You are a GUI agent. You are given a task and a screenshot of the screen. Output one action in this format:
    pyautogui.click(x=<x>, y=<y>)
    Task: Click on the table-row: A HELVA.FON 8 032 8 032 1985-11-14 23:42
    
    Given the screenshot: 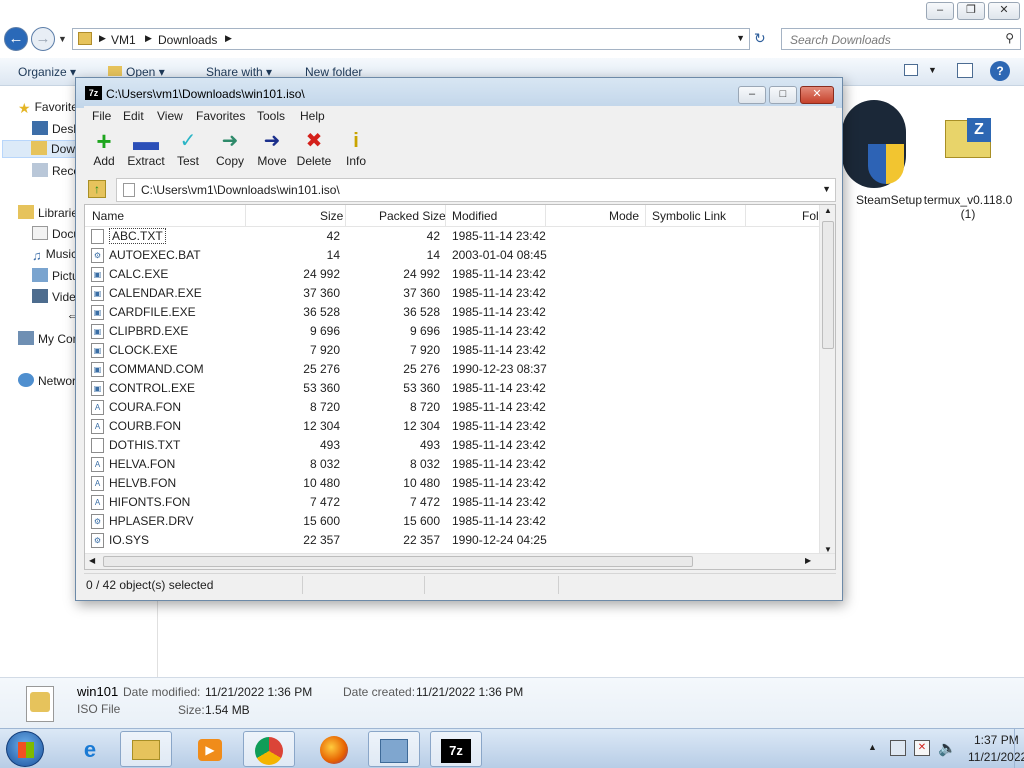 What is the action you would take?
    pyautogui.click(x=452, y=464)
    